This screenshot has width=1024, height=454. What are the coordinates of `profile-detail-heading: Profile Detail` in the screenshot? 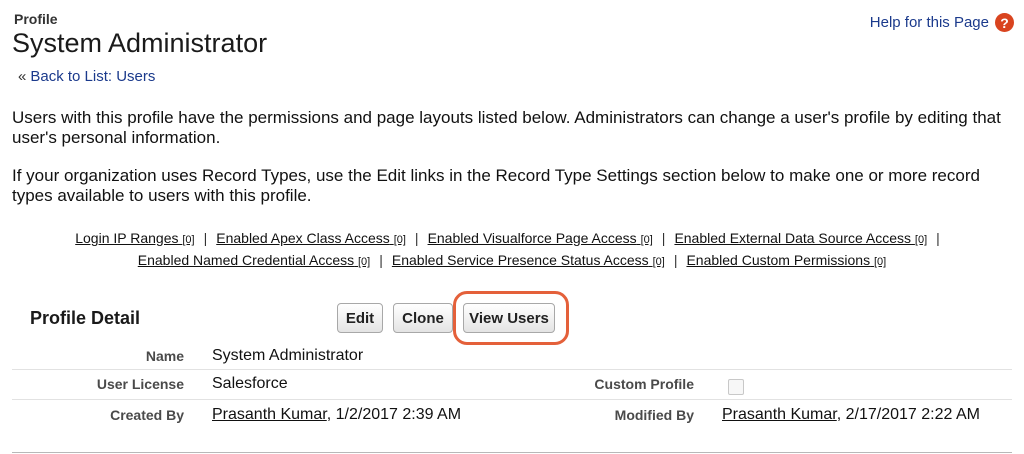 It's located at (85, 318).